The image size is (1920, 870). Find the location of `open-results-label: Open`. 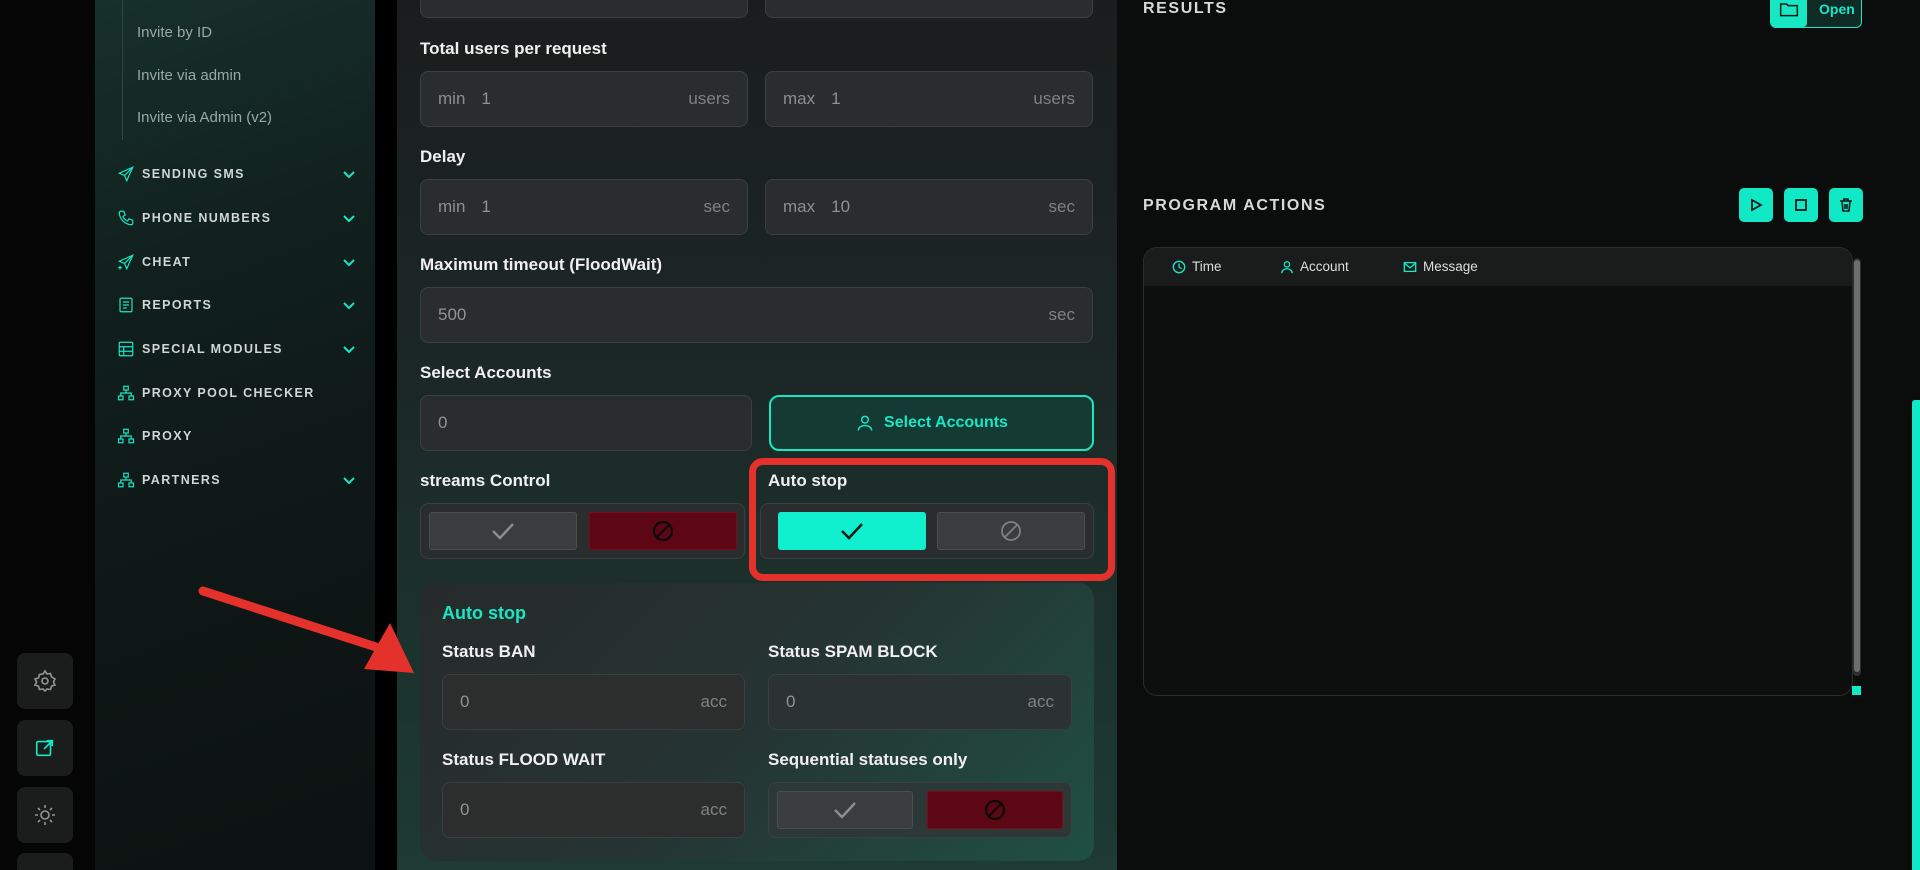

open-results-label: Open is located at coordinates (1837, 9).